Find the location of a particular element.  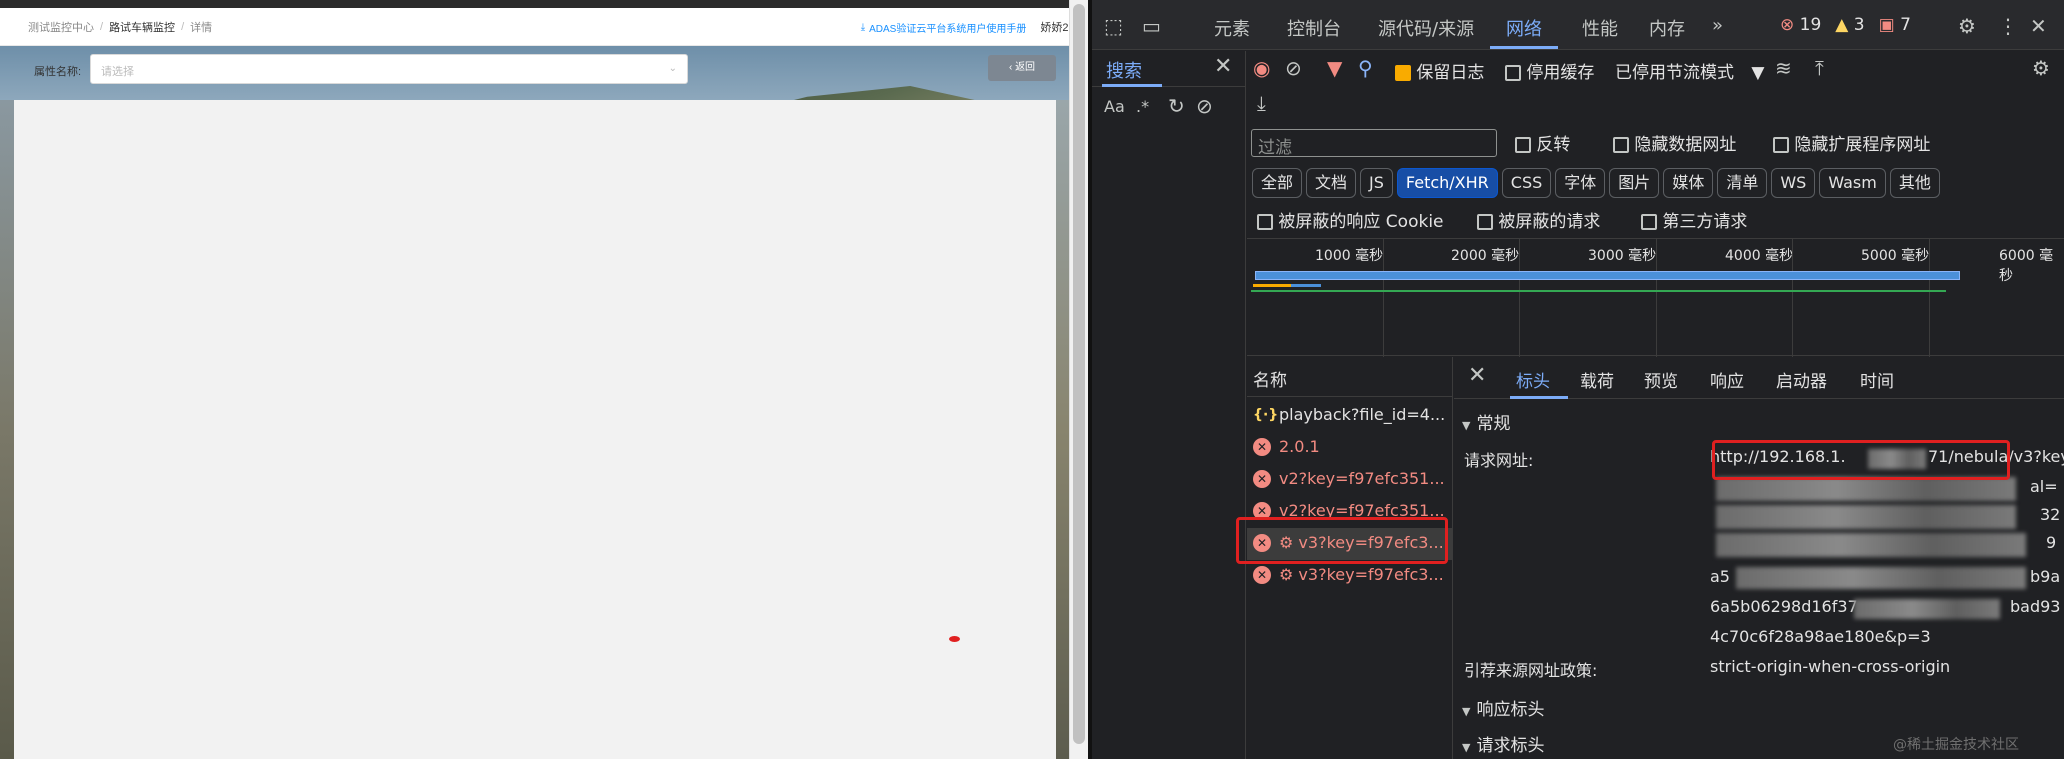

invert-checkbox: 反转 is located at coordinates (1542, 142).